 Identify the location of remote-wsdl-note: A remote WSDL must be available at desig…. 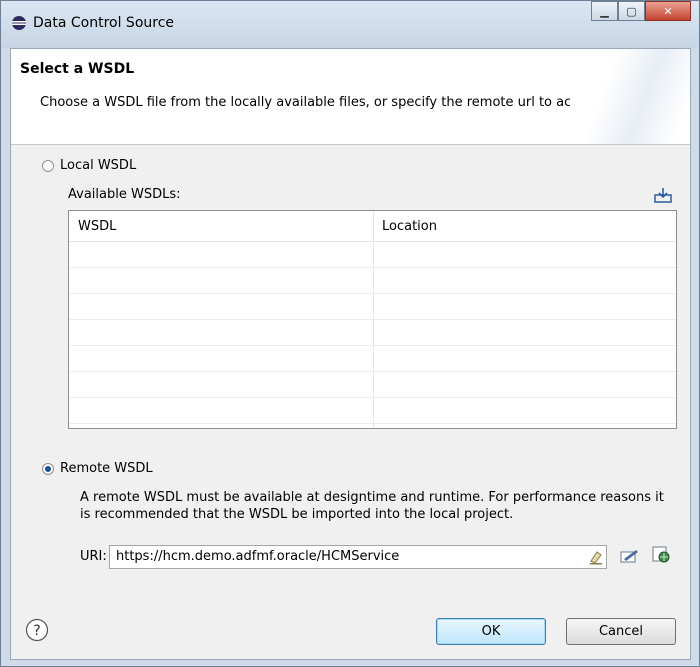
(372, 506).